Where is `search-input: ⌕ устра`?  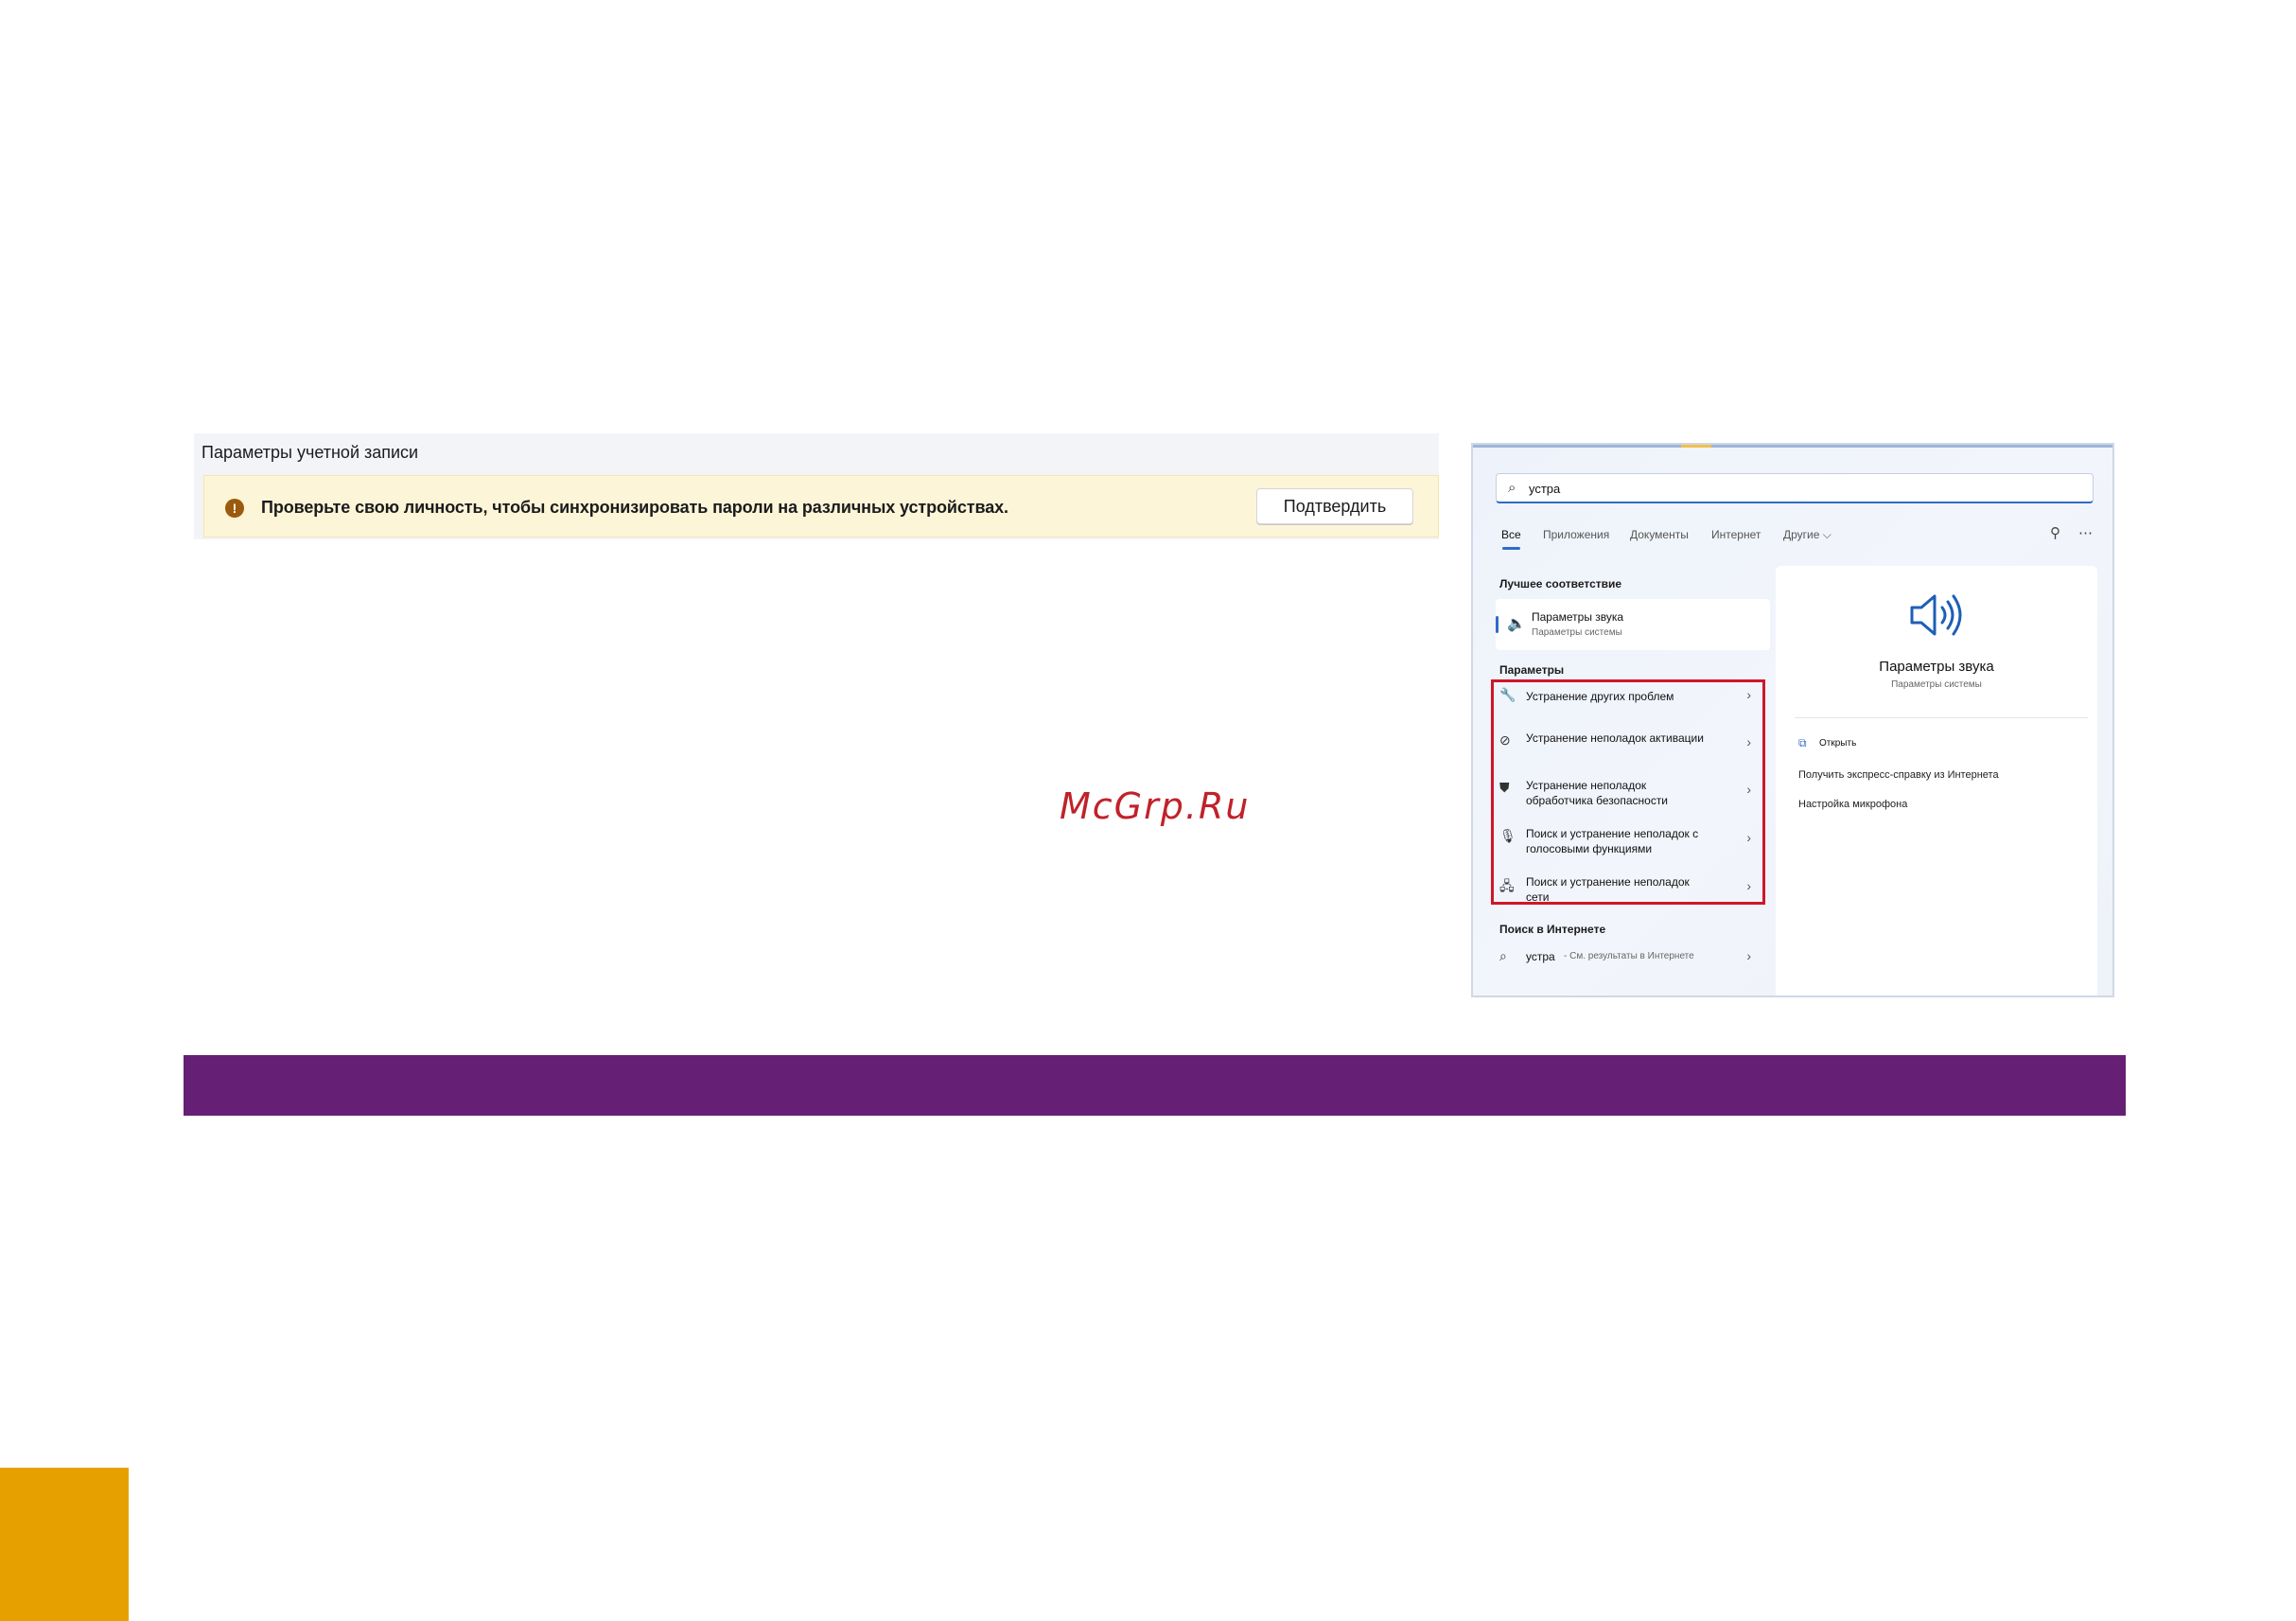
search-input: ⌕ устра is located at coordinates (1795, 488).